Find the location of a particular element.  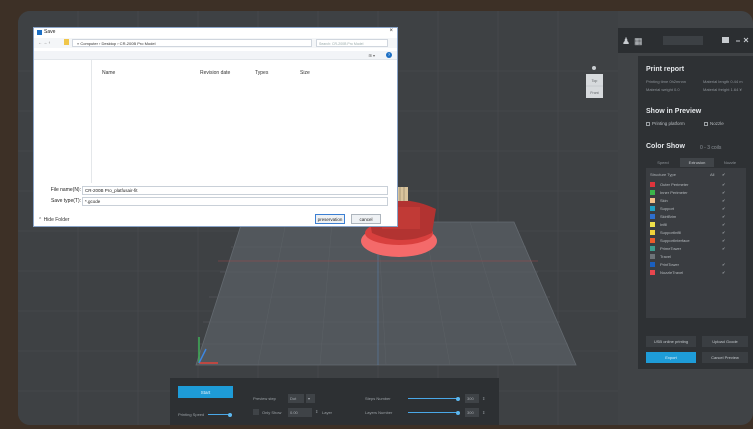

view-cube: Top Front is located at coordinates (594, 83).